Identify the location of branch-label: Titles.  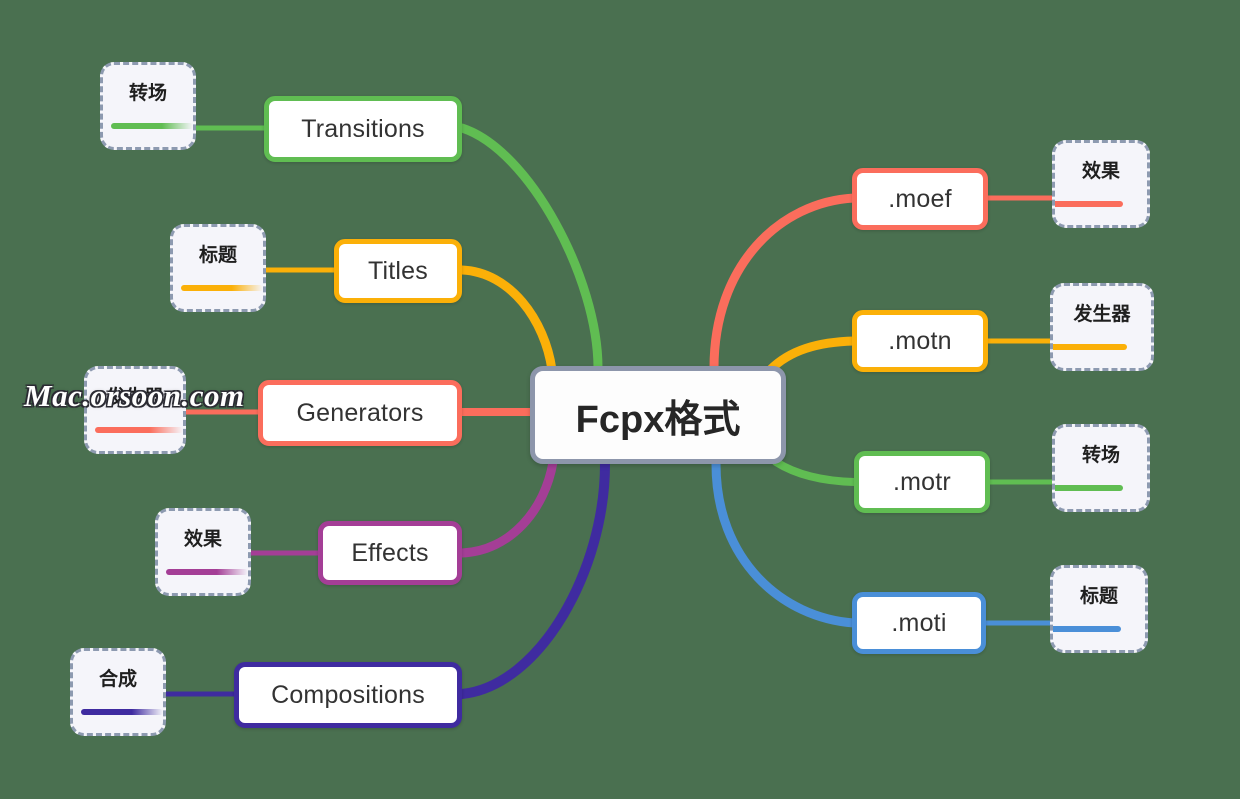
(397, 270).